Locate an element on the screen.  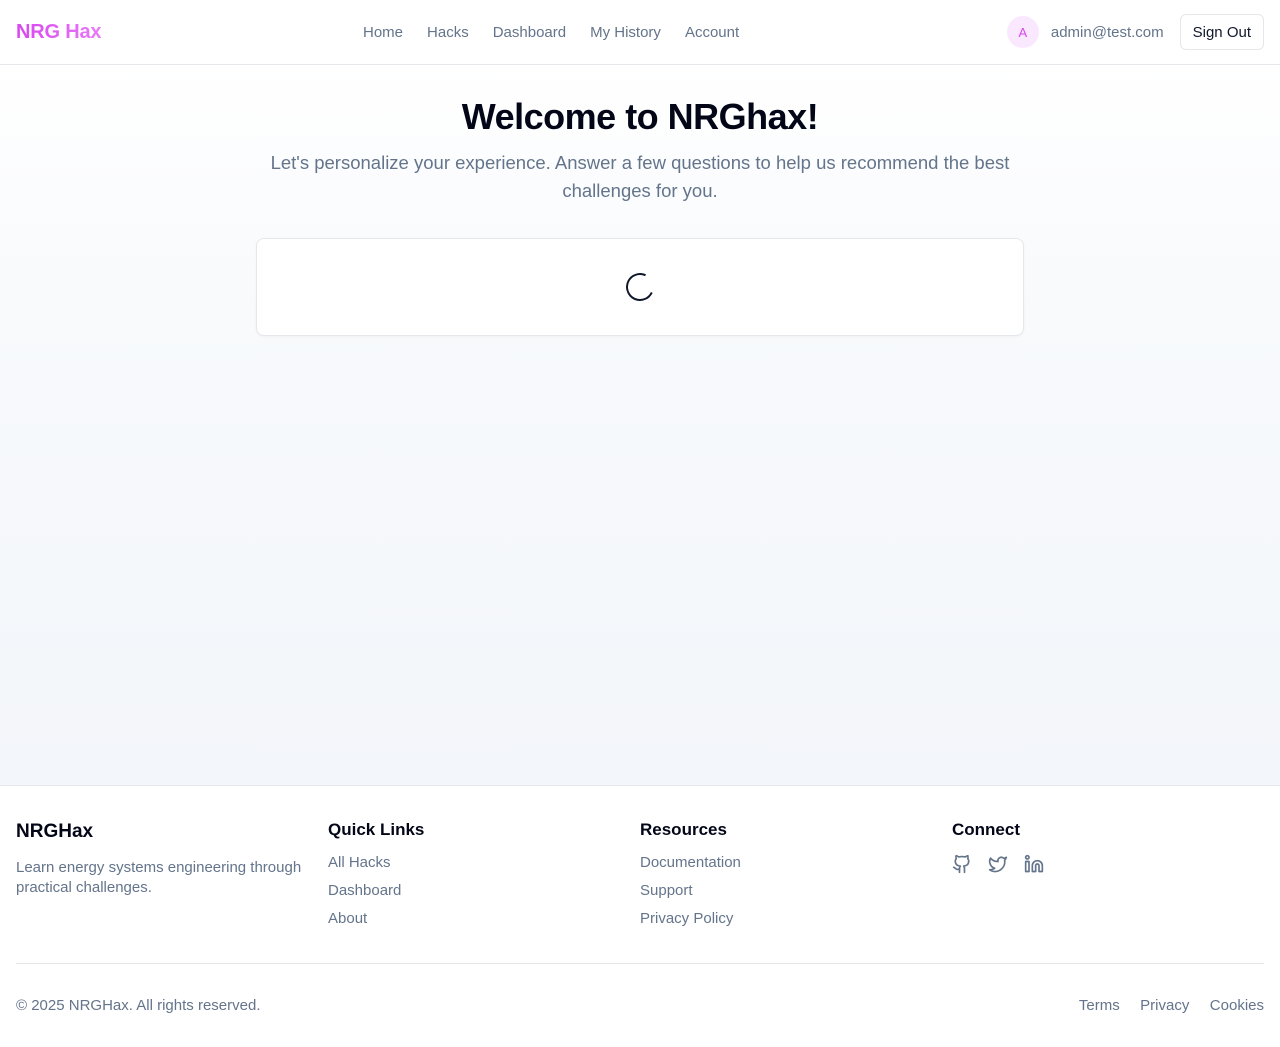
legal-links: Terms Privacy Cookies is located at coordinates (1163, 1006).